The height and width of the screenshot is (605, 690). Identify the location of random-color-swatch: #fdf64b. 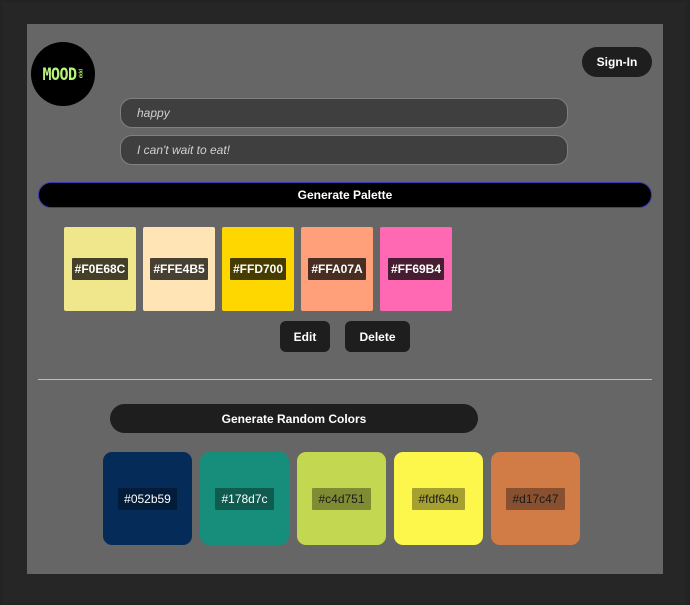
(438, 498).